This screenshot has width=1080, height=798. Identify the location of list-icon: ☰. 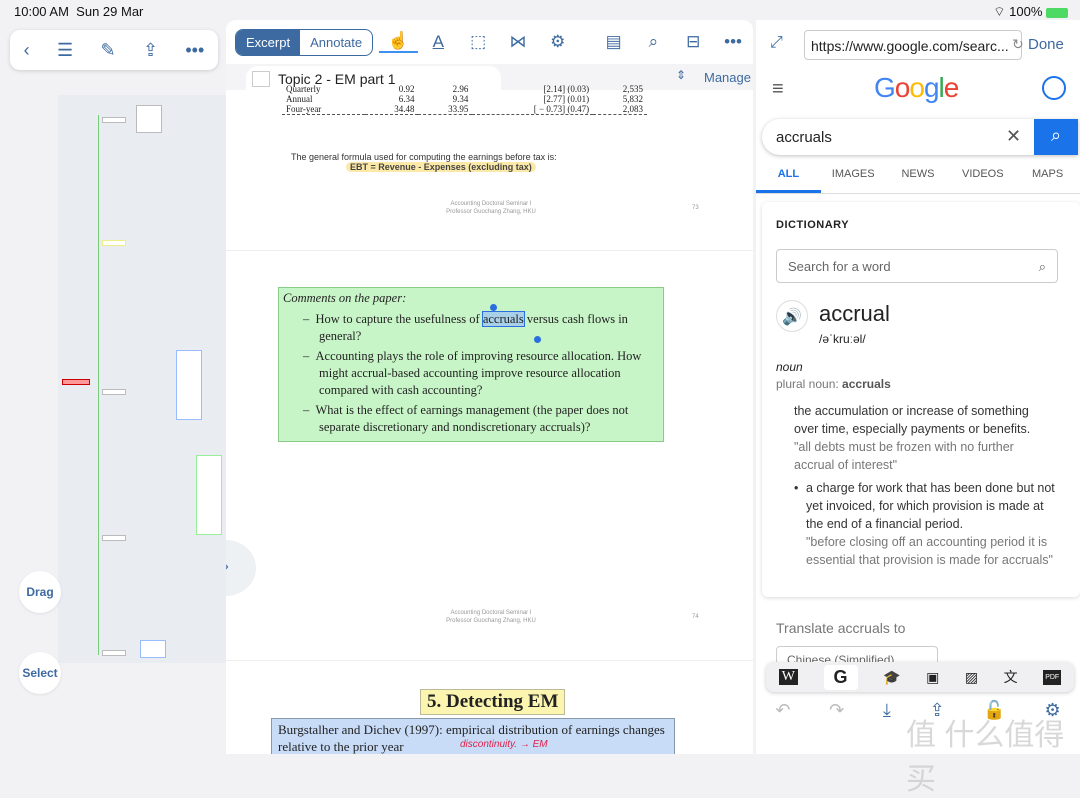
(65, 50).